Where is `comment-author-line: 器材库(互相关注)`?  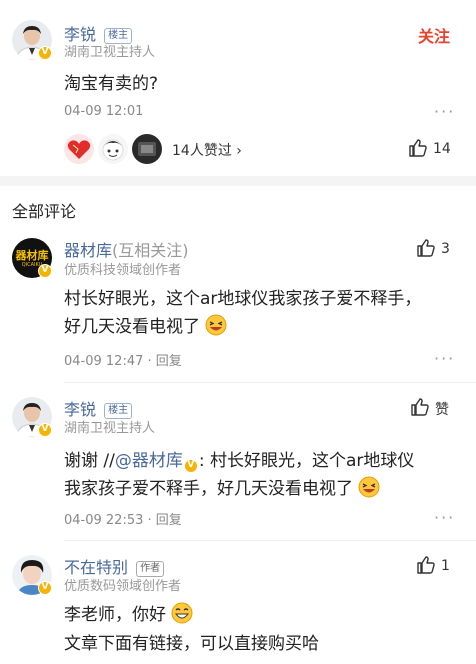
comment-author-line: 器材库(互相关注) is located at coordinates (126, 249).